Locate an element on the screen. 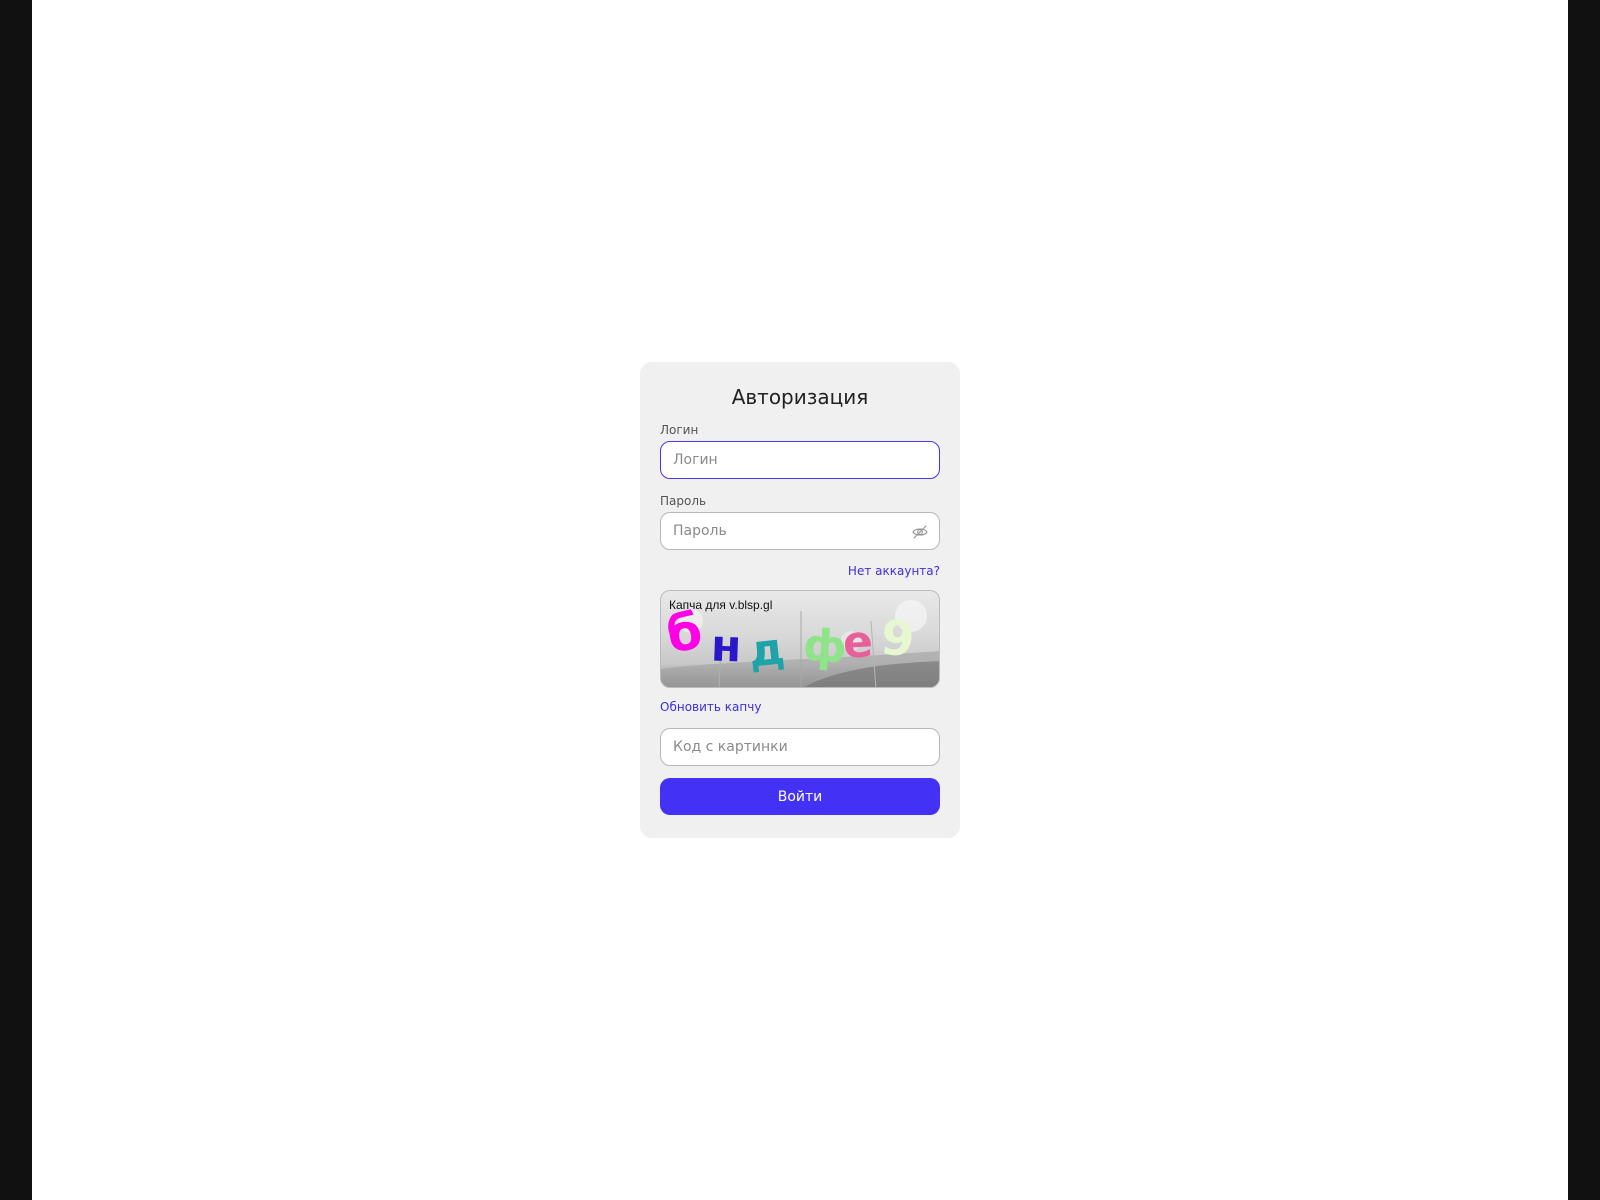 This screenshot has height=1200, width=1600. captcha-code-field-wrapper is located at coordinates (800, 747).